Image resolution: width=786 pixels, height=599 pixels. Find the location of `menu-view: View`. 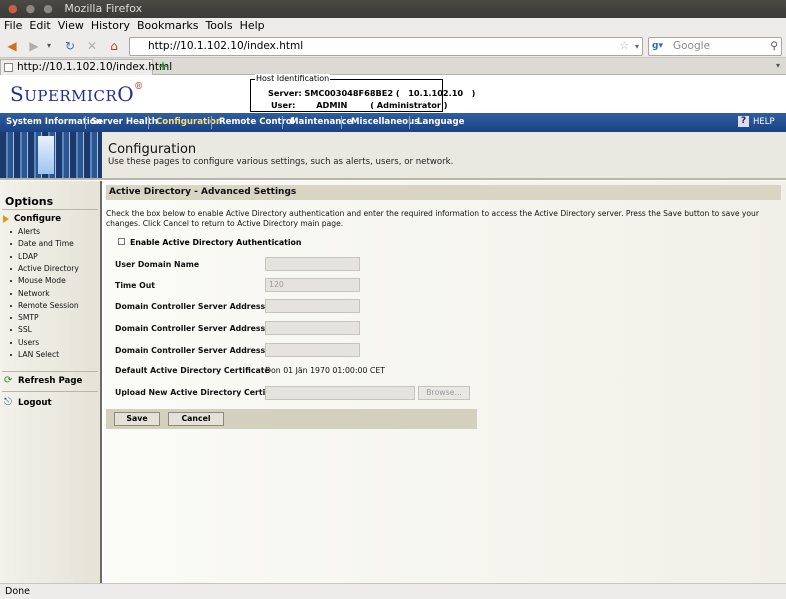

menu-view: View is located at coordinates (70, 26).